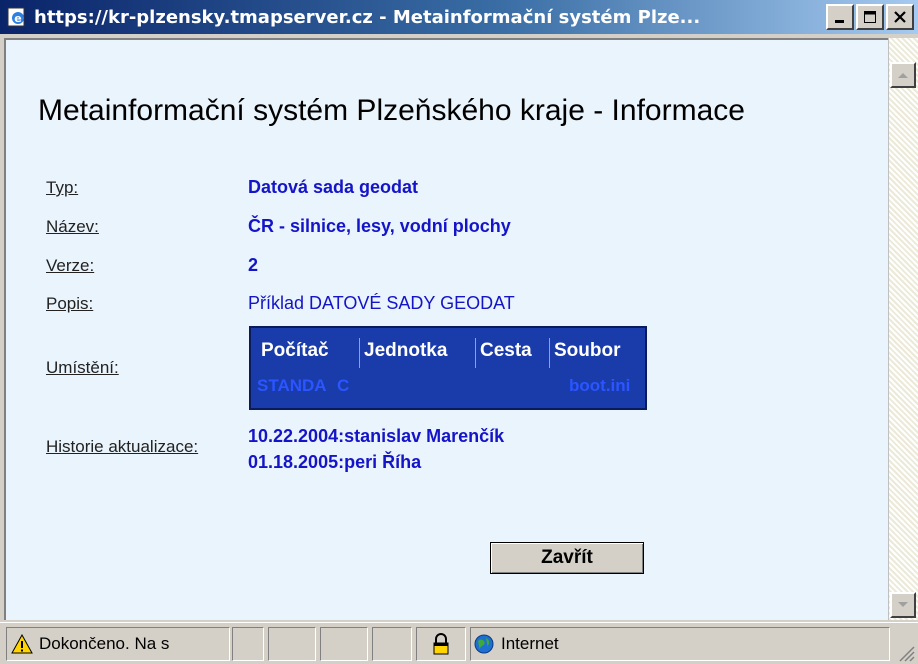  What do you see at coordinates (82, 367) in the screenshot?
I see `umisteni-label: Umístění:` at bounding box center [82, 367].